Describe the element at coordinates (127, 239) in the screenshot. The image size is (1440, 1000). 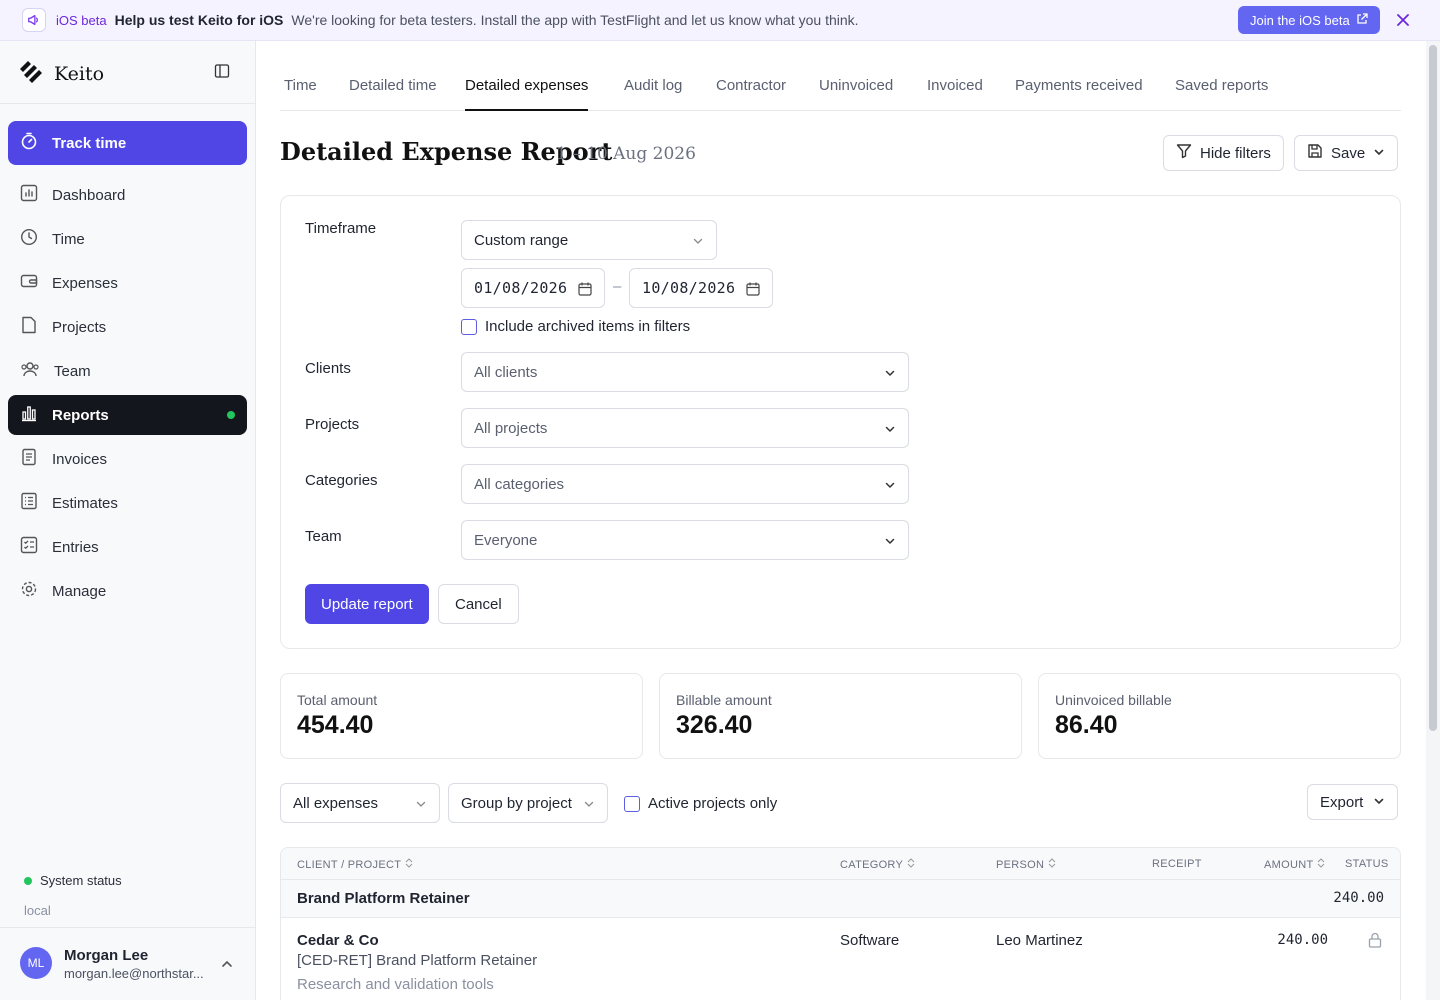
I see `sidebar-item-time: Time` at that location.